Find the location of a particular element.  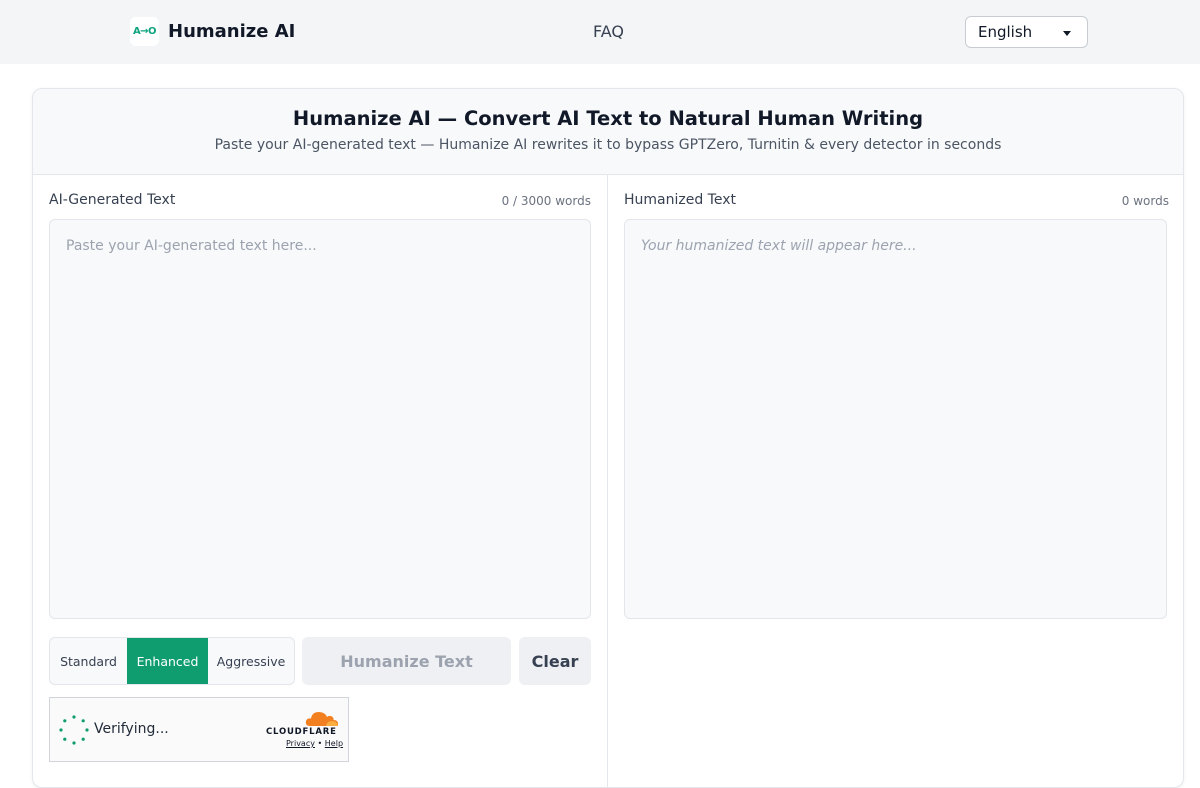

mode-selector: Standard Enhanced Aggressive is located at coordinates (172, 661).